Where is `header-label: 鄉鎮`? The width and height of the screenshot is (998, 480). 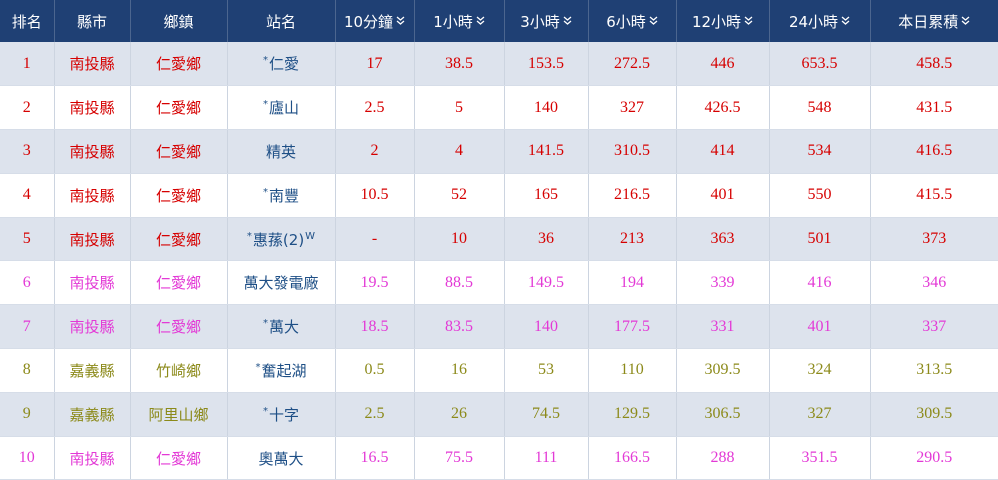
header-label: 鄉鎮 is located at coordinates (178, 21).